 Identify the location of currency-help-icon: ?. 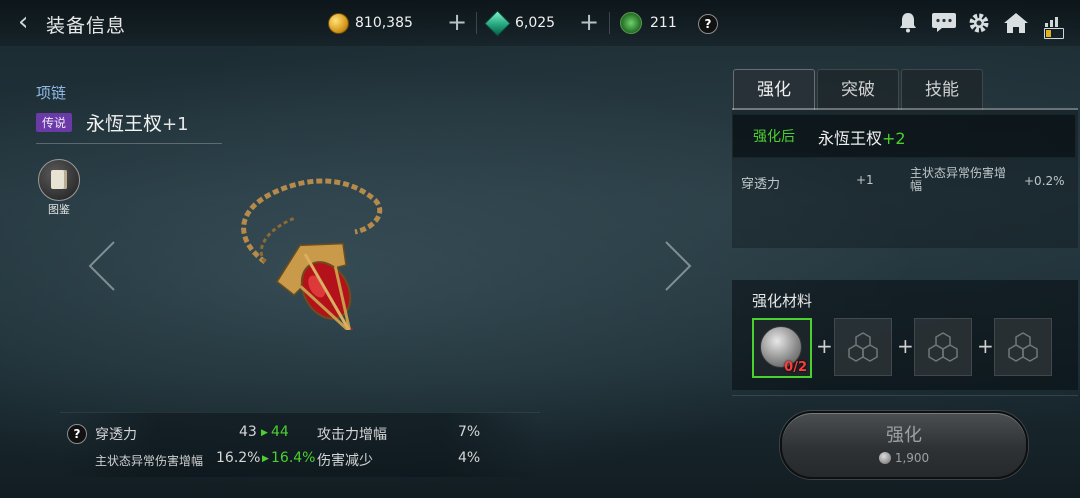
(708, 24).